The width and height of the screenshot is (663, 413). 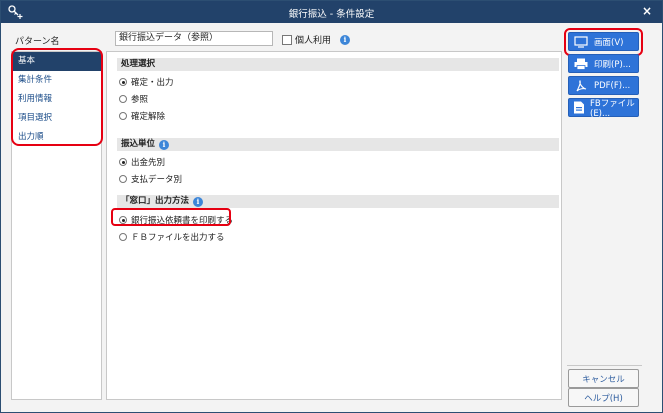 I want to click on title-bar: 銀行振込 - 条件設定 ×, so click(x=331, y=12).